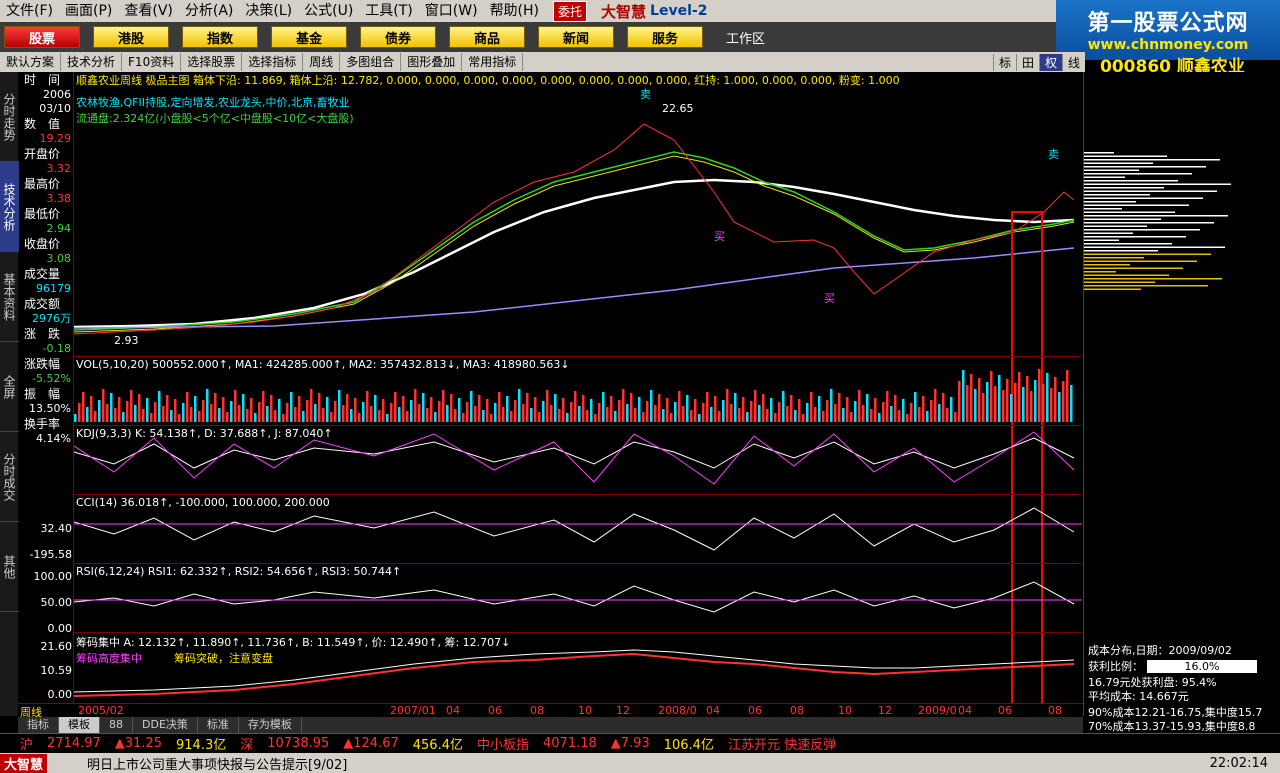 This screenshot has height=773, width=1280. I want to click on cci-axis: 32.40, so click(46, 529).